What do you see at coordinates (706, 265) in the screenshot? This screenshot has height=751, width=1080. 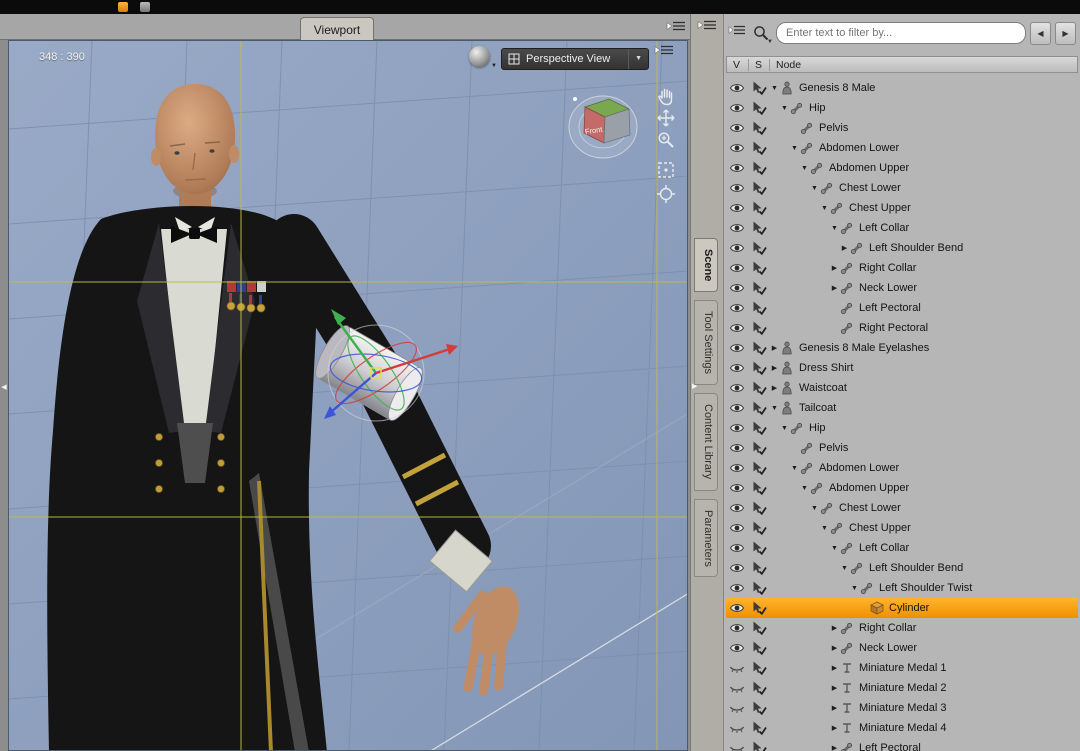 I see `tab-scene: Scene` at bounding box center [706, 265].